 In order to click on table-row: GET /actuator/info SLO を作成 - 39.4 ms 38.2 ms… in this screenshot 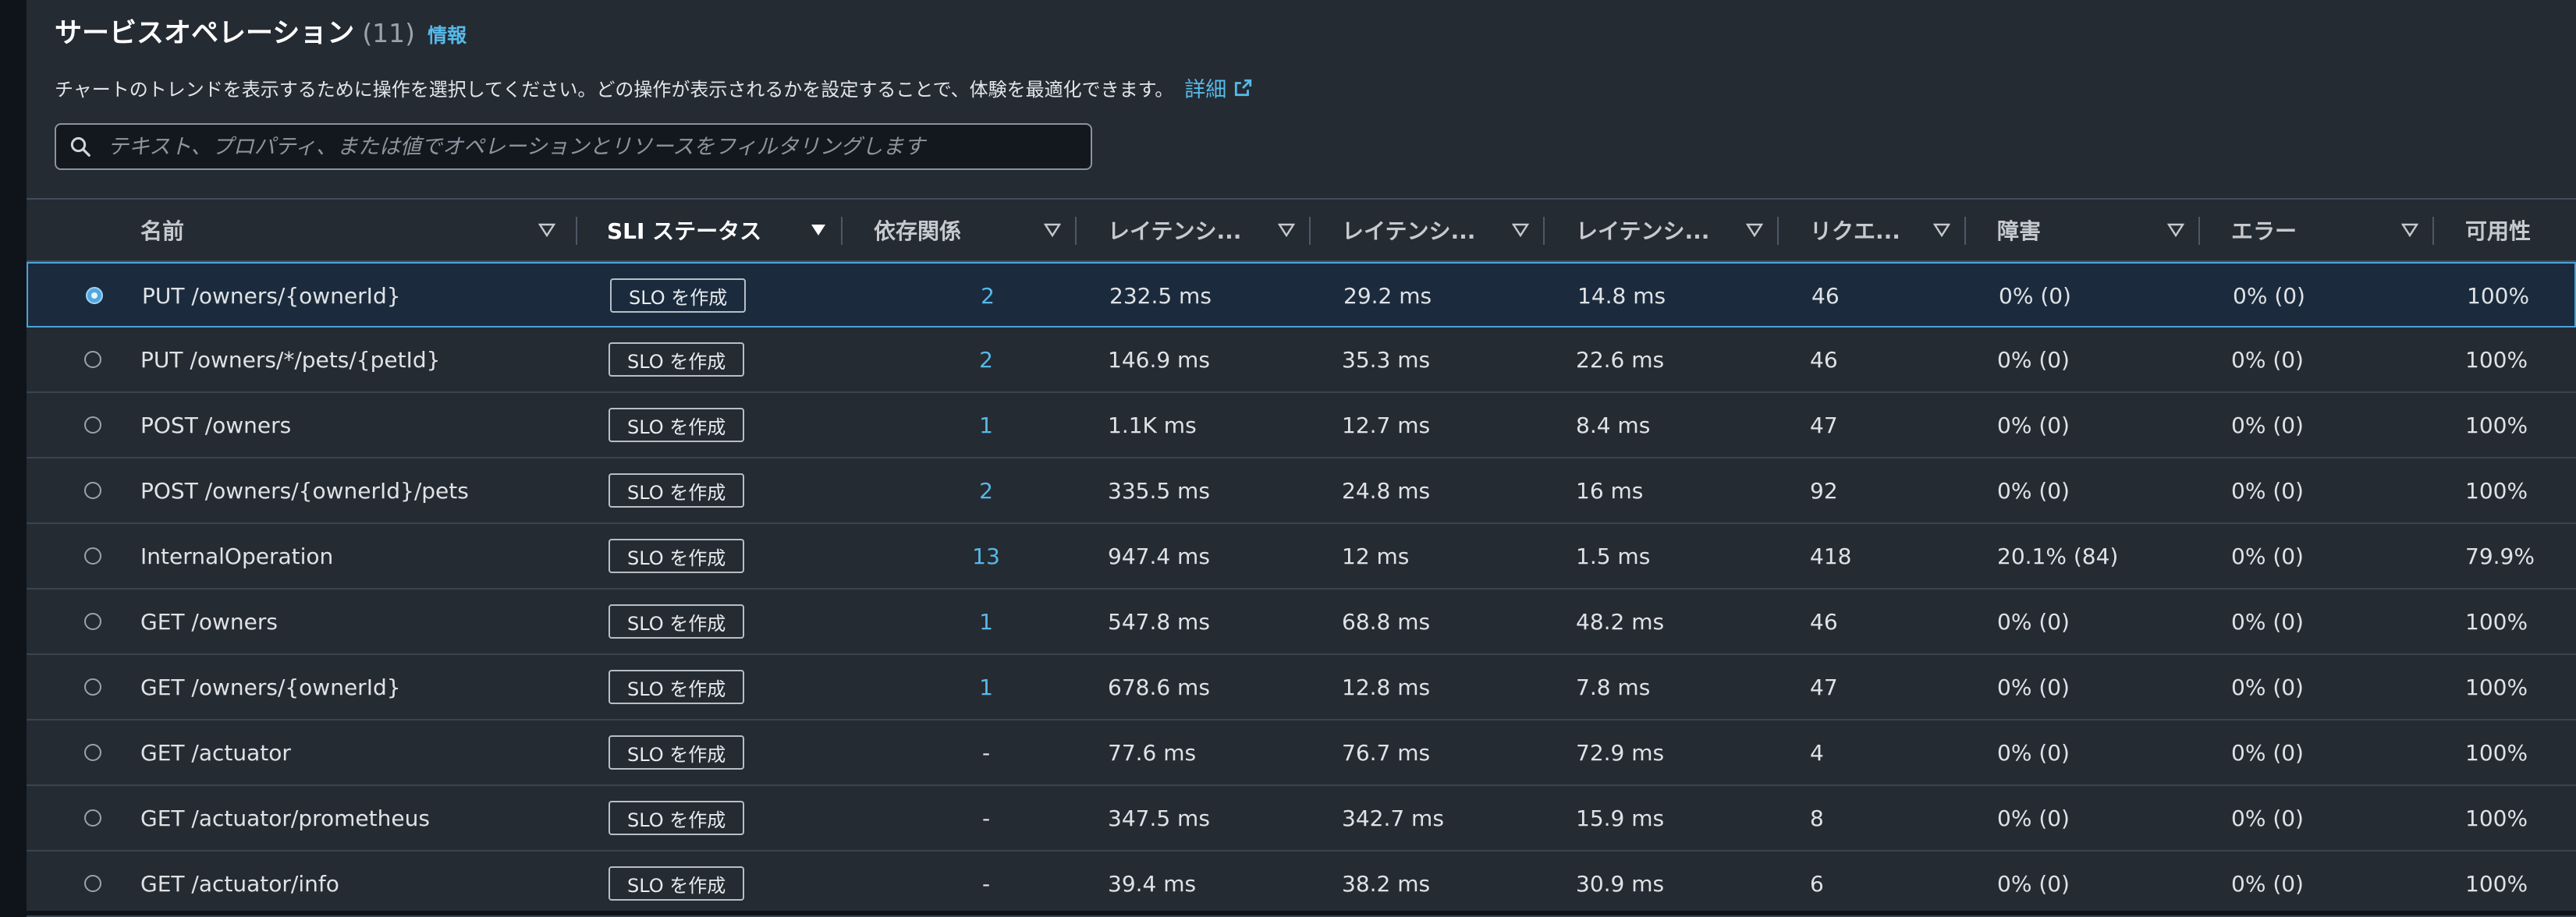, I will do `click(1301, 884)`.